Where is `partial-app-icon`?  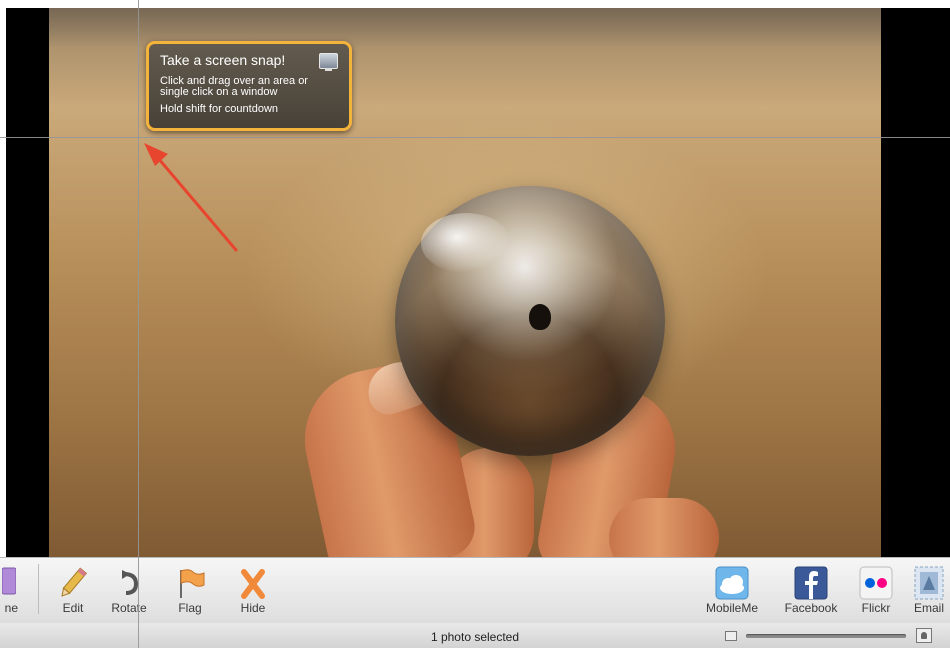 partial-app-icon is located at coordinates (9, 581).